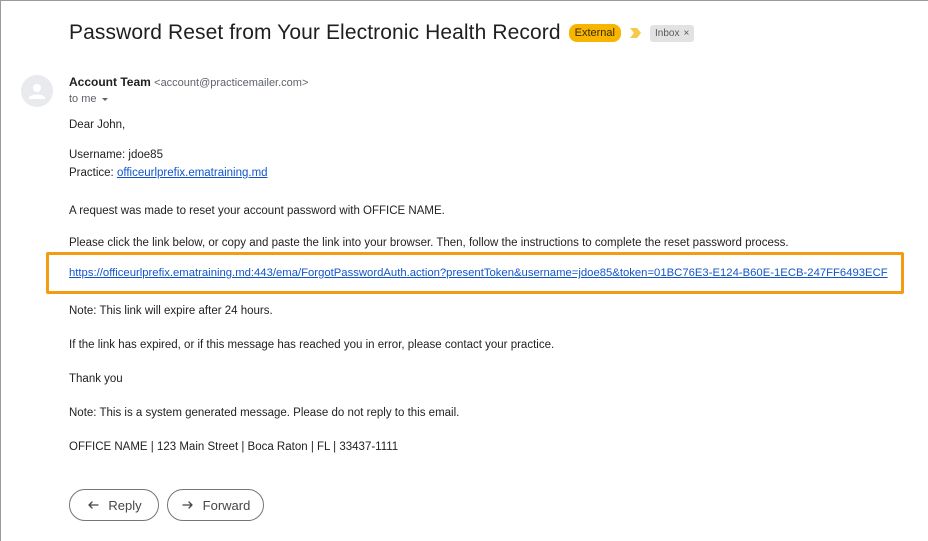 The width and height of the screenshot is (928, 541). I want to click on thanks-line: Thank you, so click(96, 379).